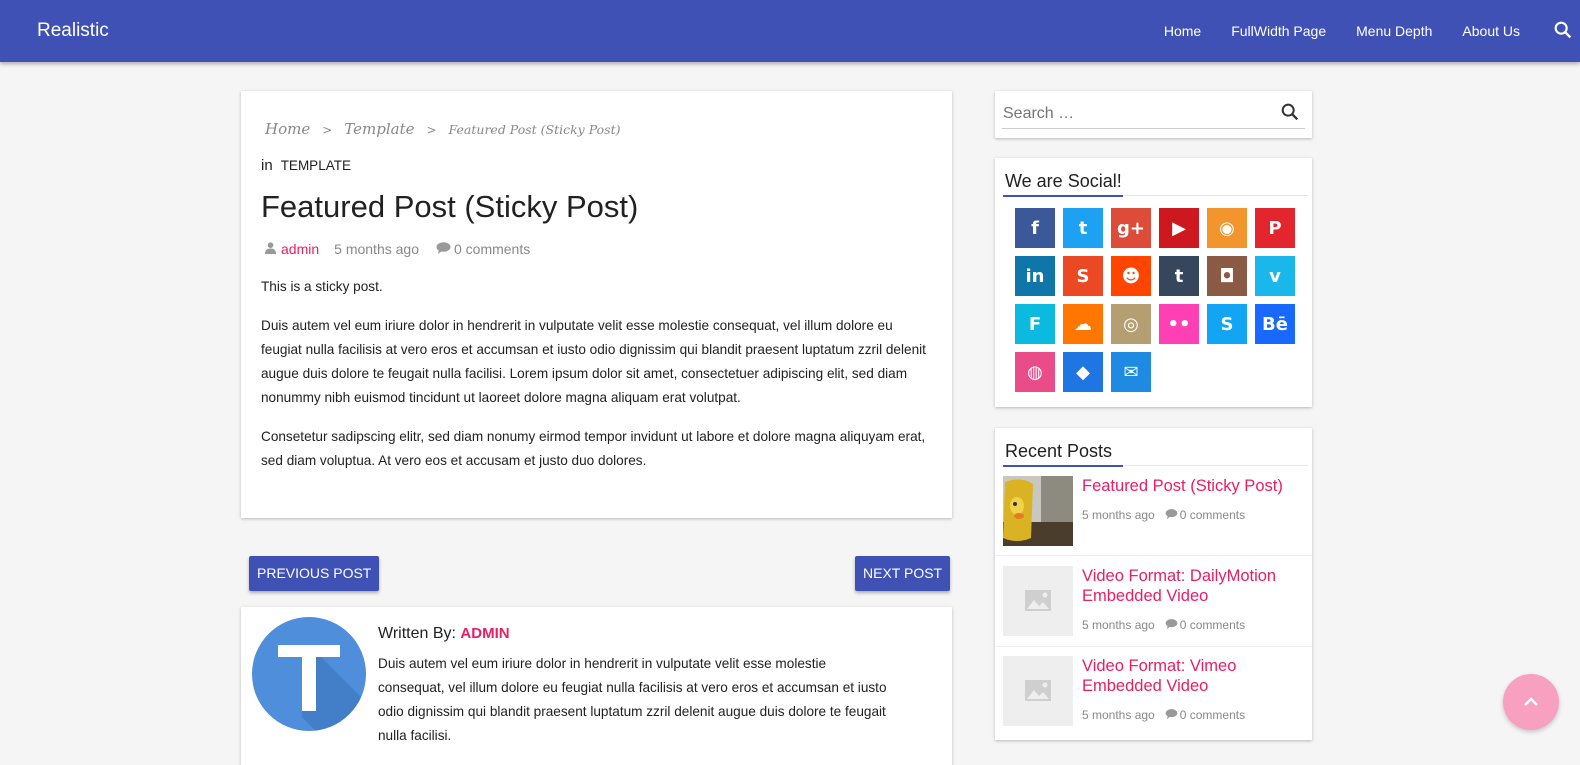 Image resolution: width=1580 pixels, height=765 pixels. Describe the element at coordinates (1179, 276) in the screenshot. I see `tumblr-icon: t` at that location.